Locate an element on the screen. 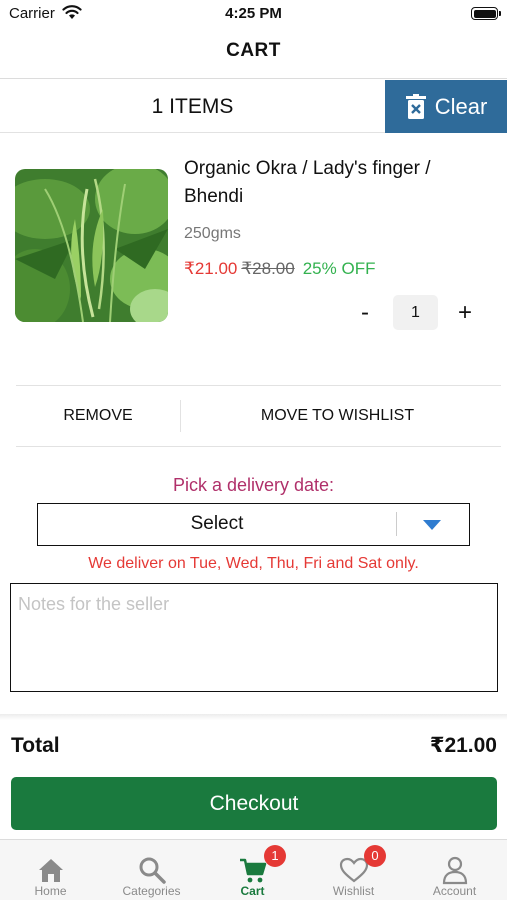 The image size is (507, 900). wishlist-count-badge: 0 is located at coordinates (375, 856).